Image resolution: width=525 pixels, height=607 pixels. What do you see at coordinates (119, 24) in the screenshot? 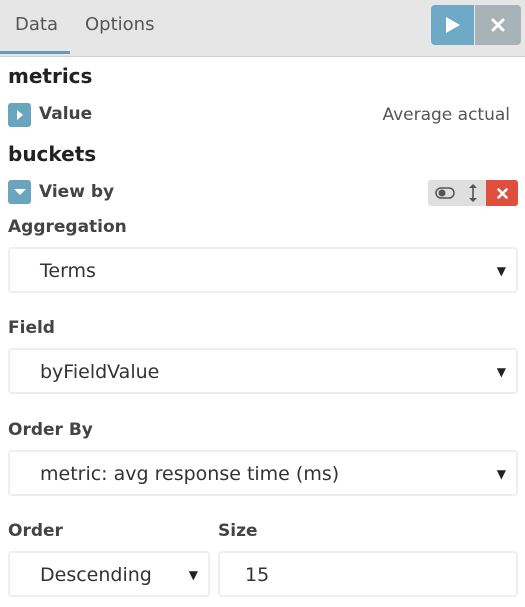
I see `tab-options: Options` at bounding box center [119, 24].